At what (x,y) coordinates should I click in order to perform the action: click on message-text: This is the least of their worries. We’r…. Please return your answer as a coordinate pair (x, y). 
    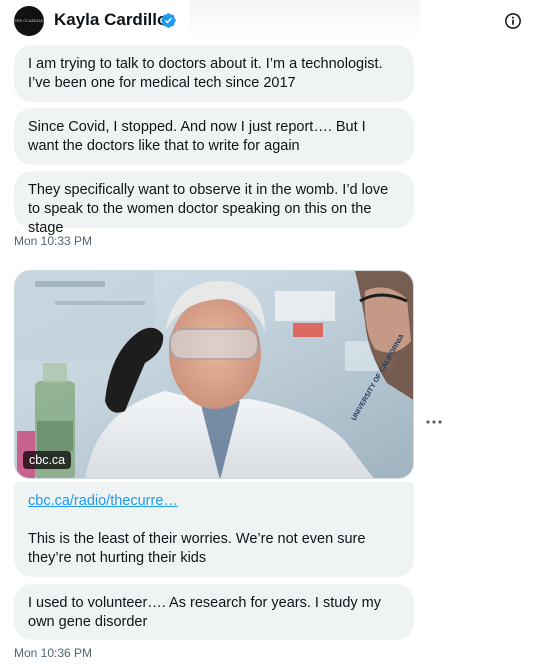
    Looking at the image, I should click on (197, 548).